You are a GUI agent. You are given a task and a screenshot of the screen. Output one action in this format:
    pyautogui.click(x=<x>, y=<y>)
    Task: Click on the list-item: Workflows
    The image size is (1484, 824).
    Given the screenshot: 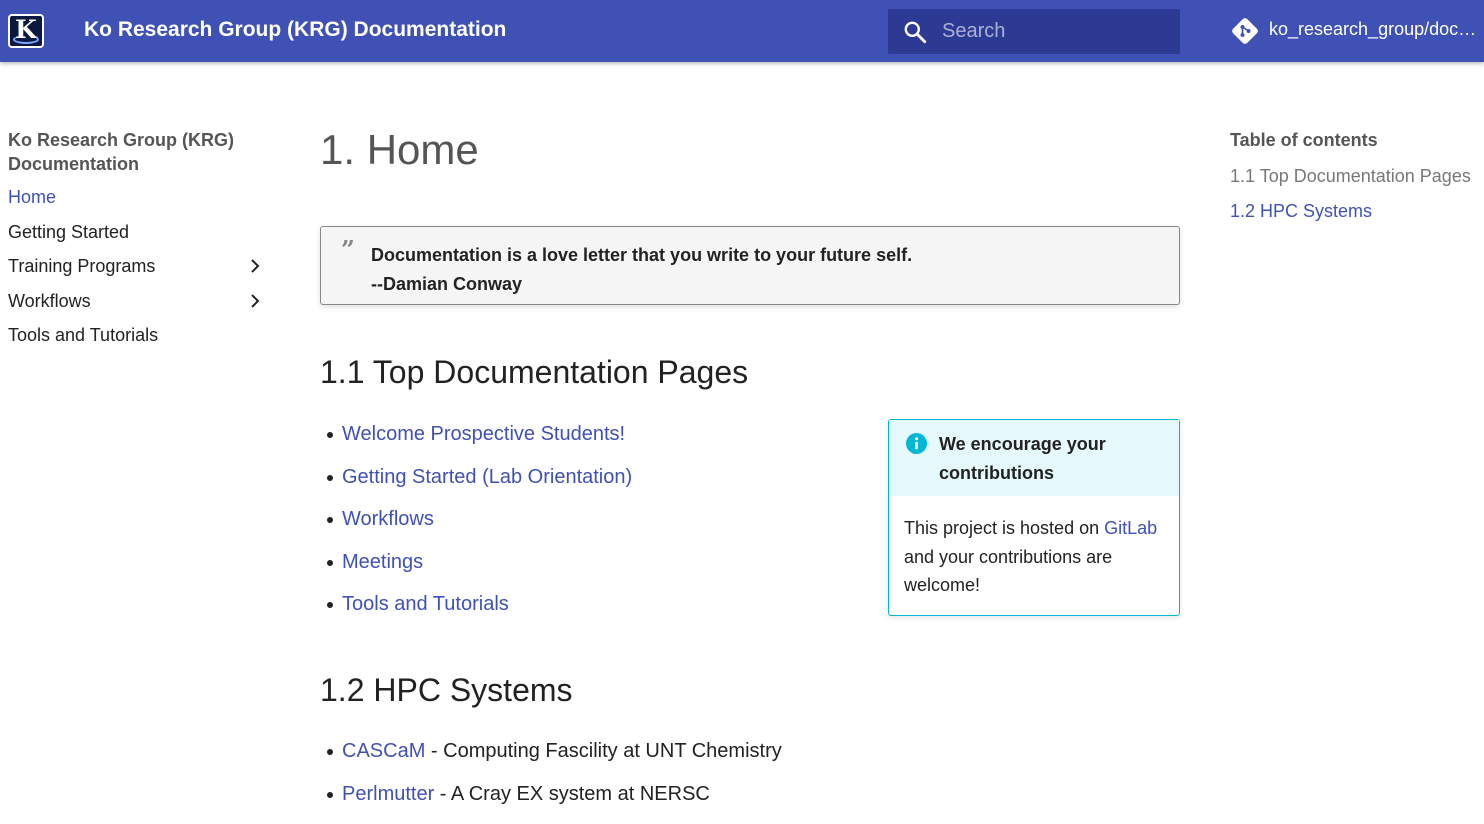 What is the action you would take?
    pyautogui.click(x=487, y=528)
    